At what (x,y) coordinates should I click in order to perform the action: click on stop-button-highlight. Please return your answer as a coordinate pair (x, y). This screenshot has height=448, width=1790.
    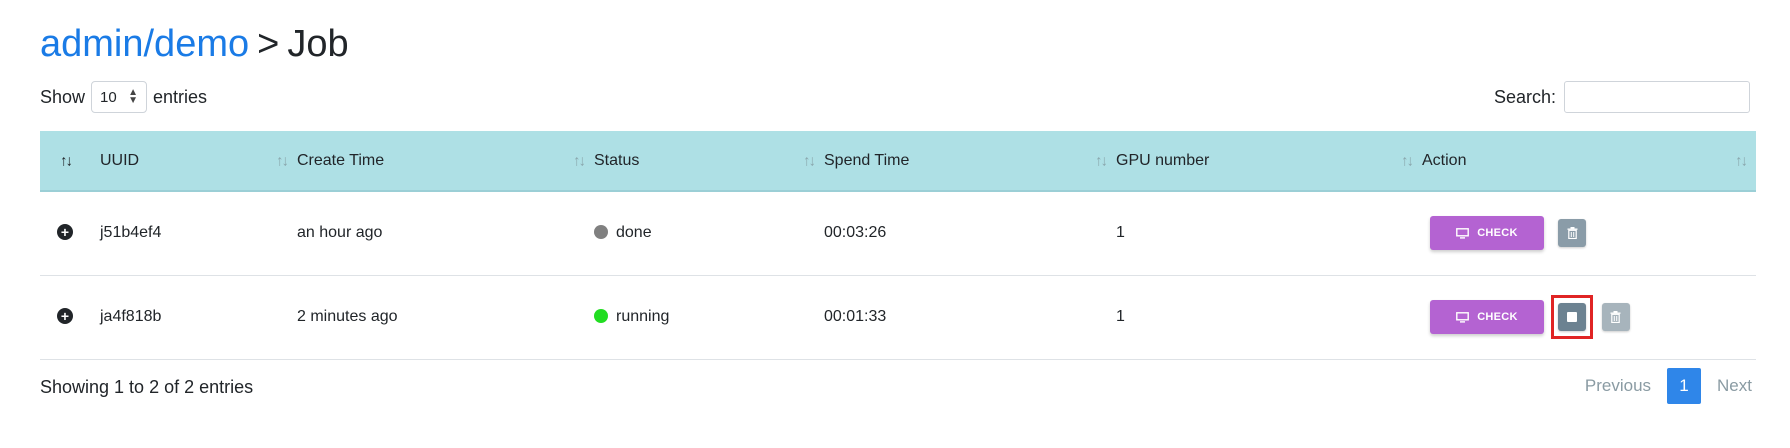
    Looking at the image, I should click on (1572, 317).